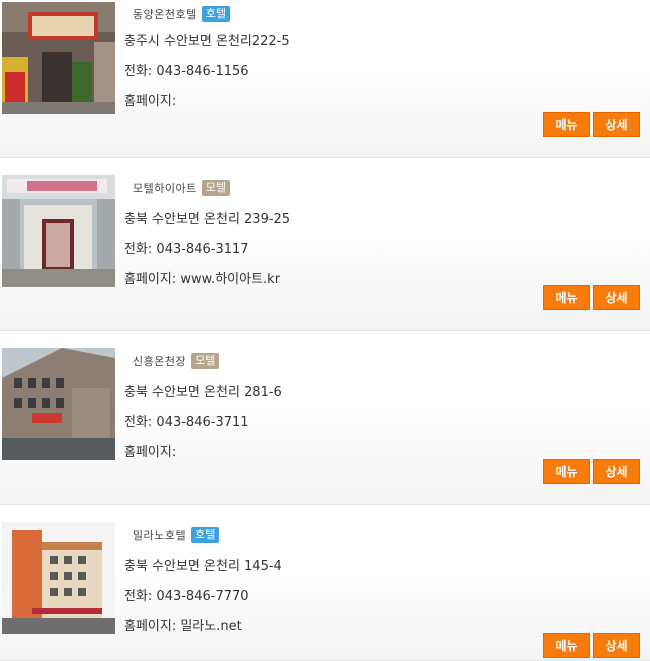 The image size is (650, 661). I want to click on listing-title: 모텔하이아트 모텔, so click(181, 188).